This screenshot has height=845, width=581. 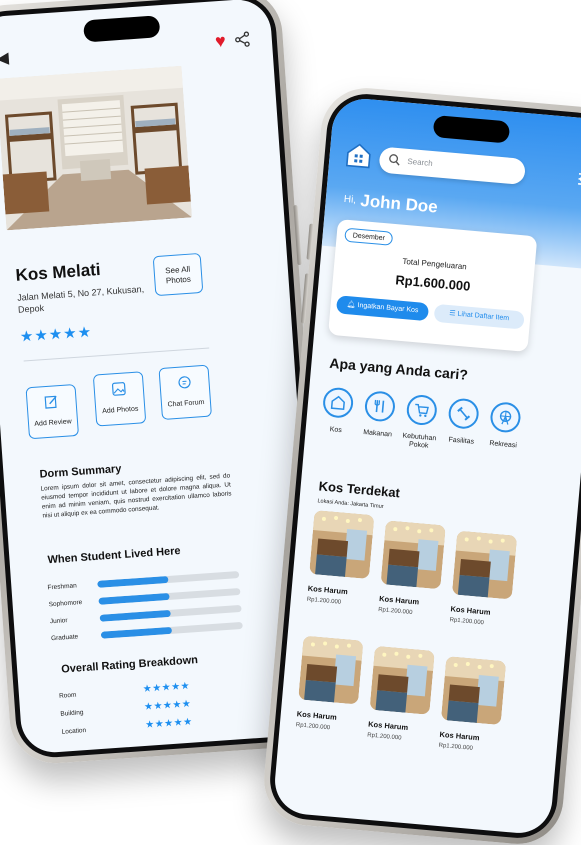 What do you see at coordinates (56, 334) in the screenshot?
I see `rating-stars: ★★★★★` at bounding box center [56, 334].